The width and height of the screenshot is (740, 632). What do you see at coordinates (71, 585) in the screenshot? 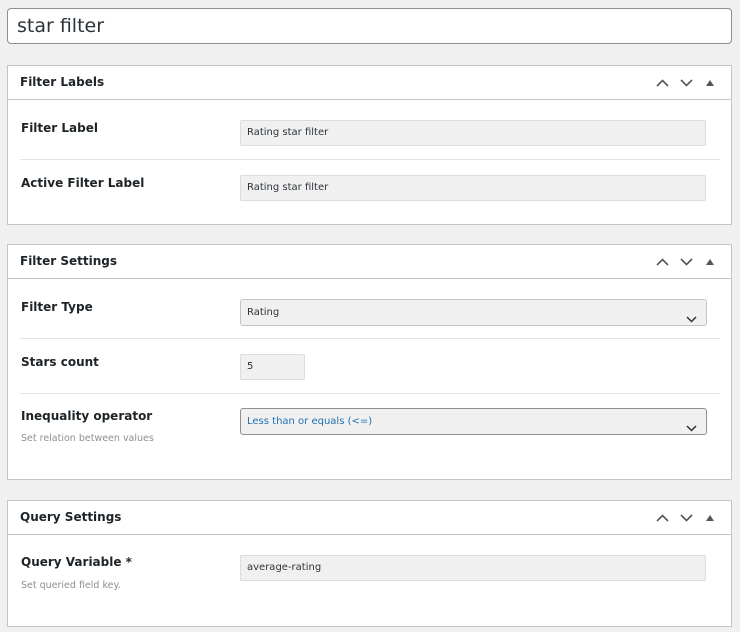
I see `query-variable-description: Set queried field key.` at bounding box center [71, 585].